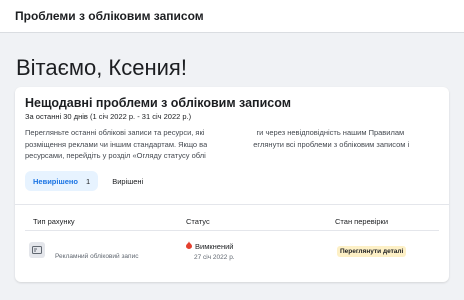 The height and width of the screenshot is (300, 464). Describe the element at coordinates (214, 246) in the screenshot. I see `status-label: Вимкнений` at that location.